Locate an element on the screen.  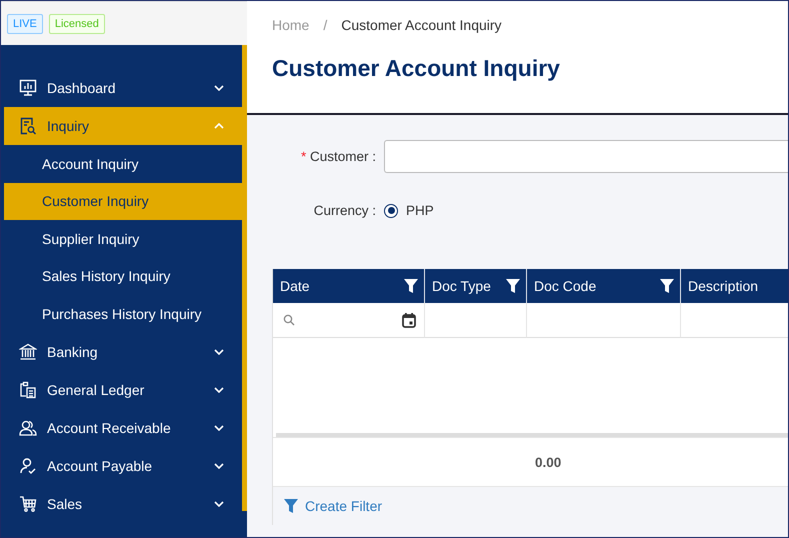
column-header: Doc Type is located at coordinates (476, 286).